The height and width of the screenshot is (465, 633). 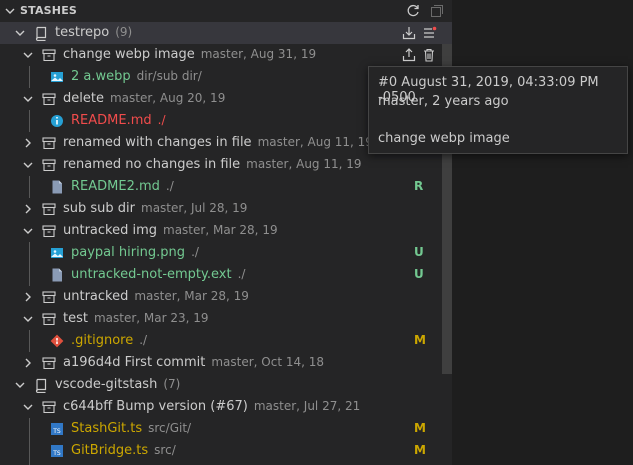 I want to click on repo-count: (9), so click(x=124, y=32).